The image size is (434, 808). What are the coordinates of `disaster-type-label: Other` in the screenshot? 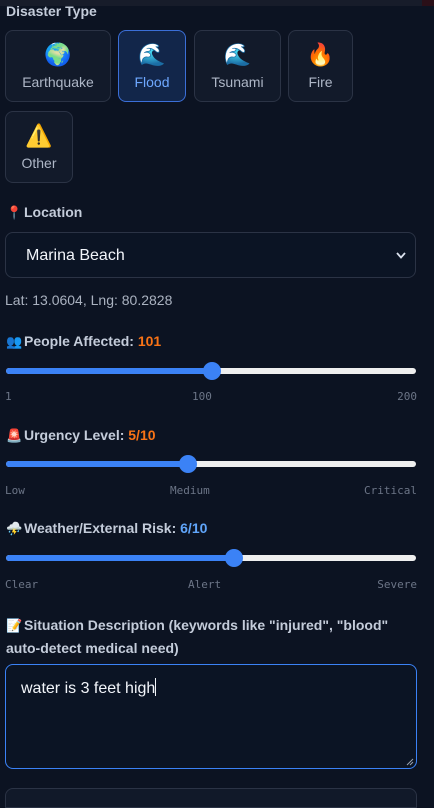 It's located at (39, 163).